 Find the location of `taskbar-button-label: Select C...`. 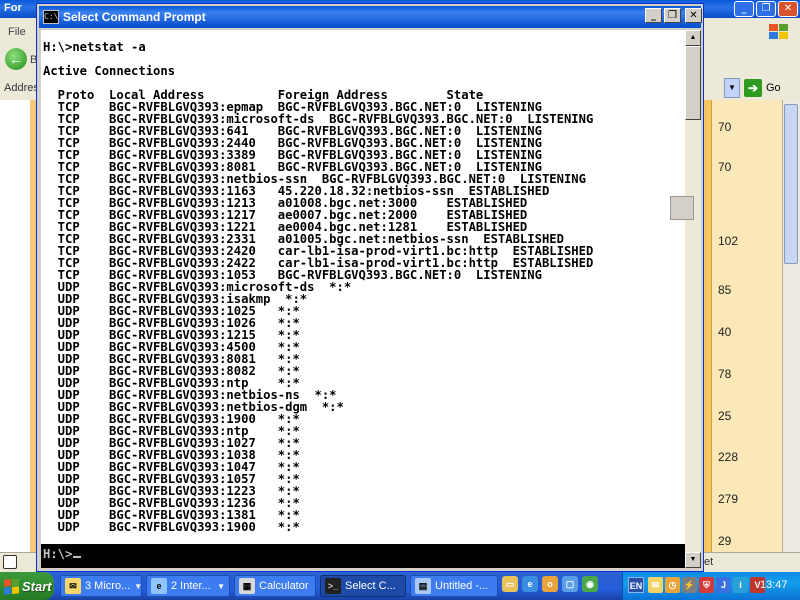

taskbar-button-label: Select C... is located at coordinates (370, 586).